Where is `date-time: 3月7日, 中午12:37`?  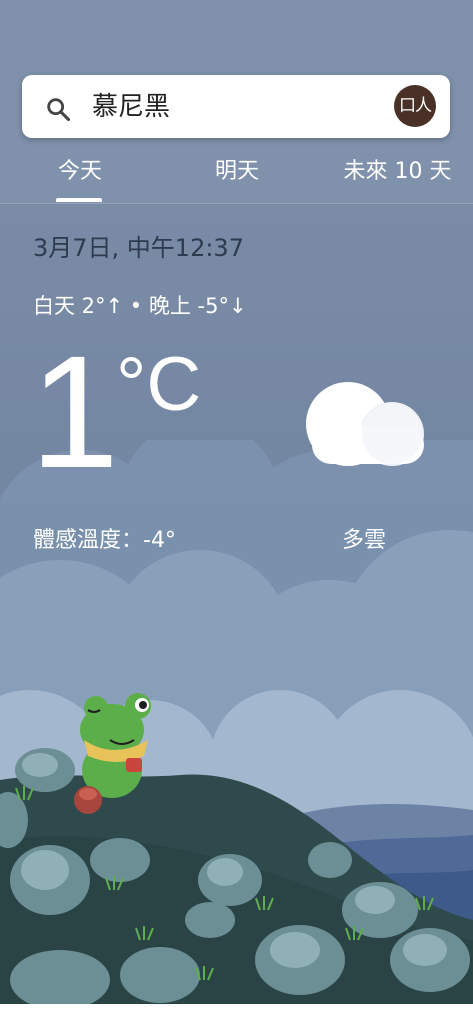
date-time: 3月7日, 中午12:37 is located at coordinates (138, 248).